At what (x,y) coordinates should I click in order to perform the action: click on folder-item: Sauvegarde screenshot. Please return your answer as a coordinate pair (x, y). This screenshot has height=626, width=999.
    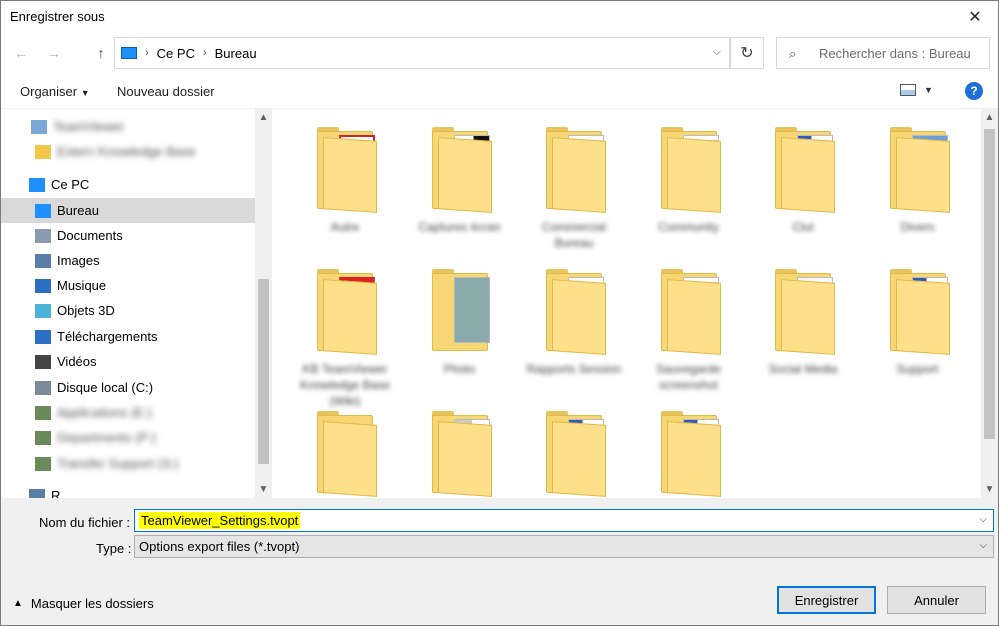
    Looking at the image, I should click on (689, 324).